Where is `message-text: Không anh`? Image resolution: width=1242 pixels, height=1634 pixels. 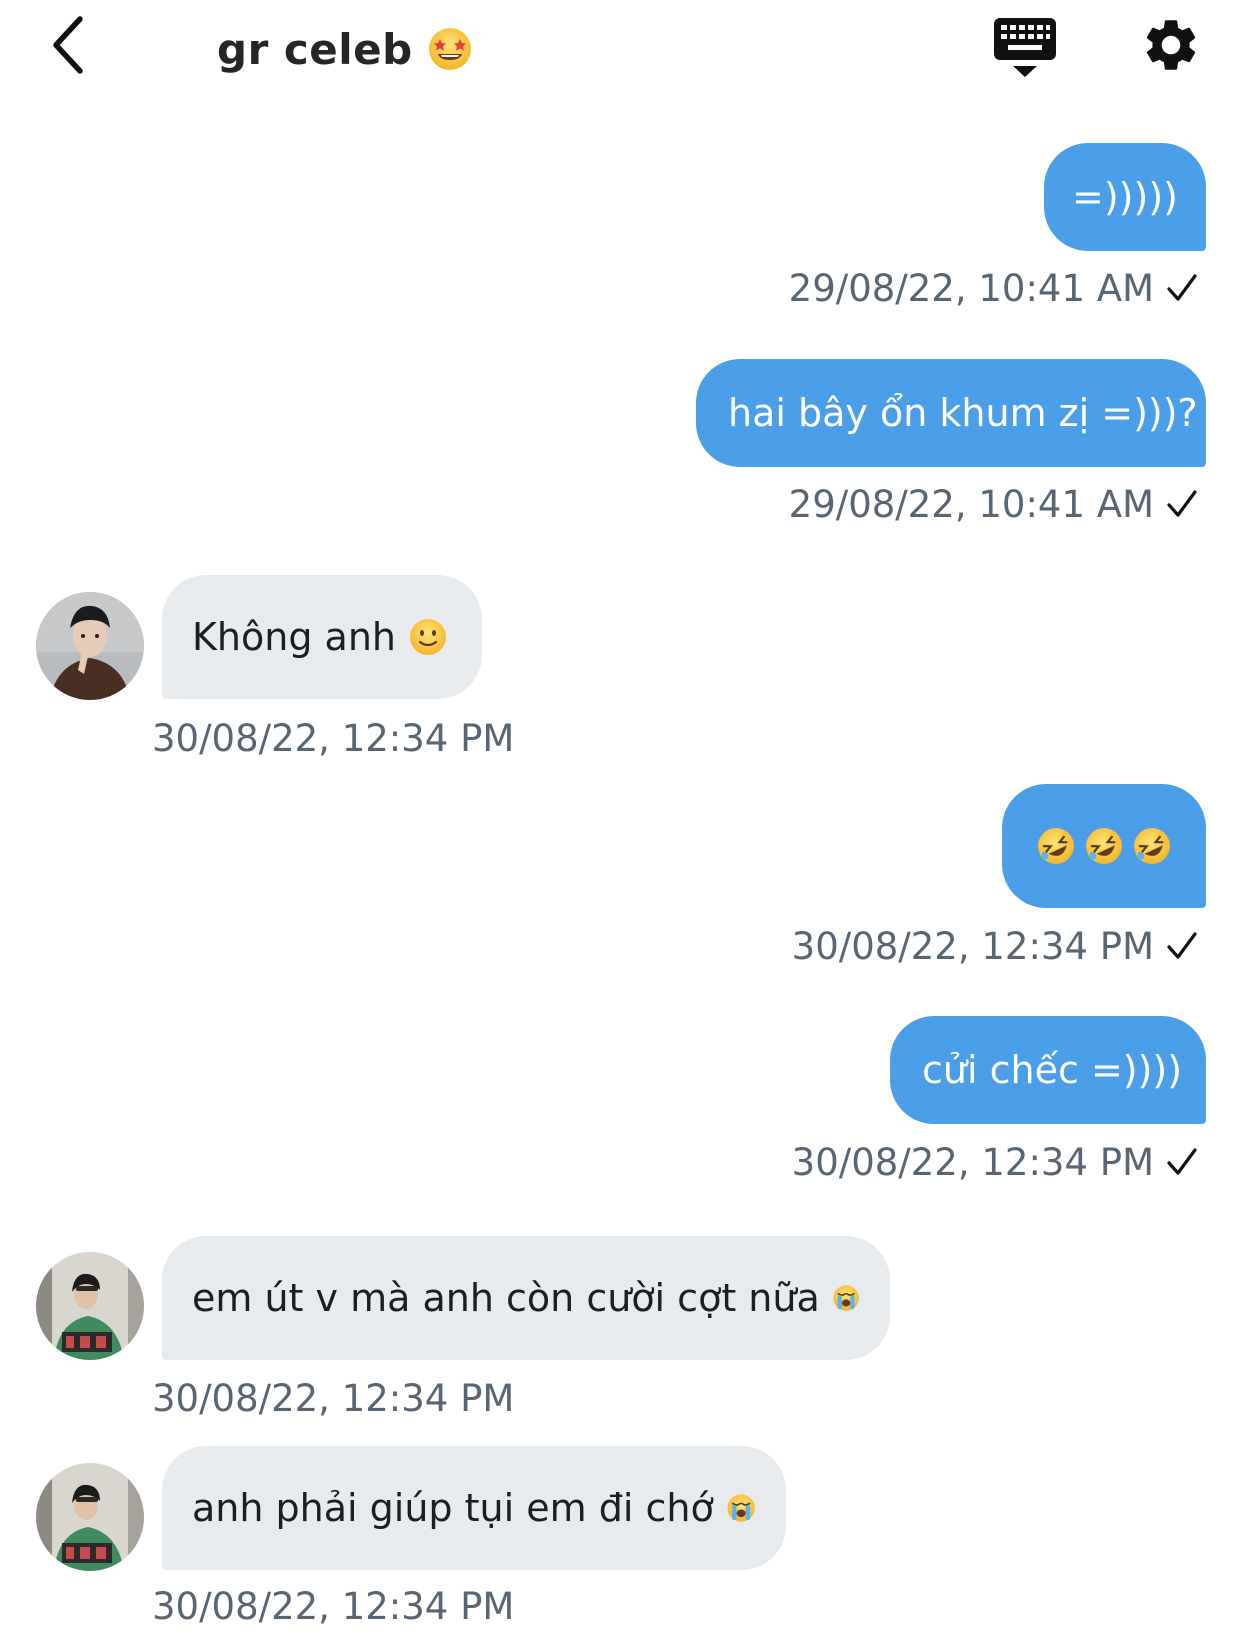
message-text: Không anh is located at coordinates (294, 637).